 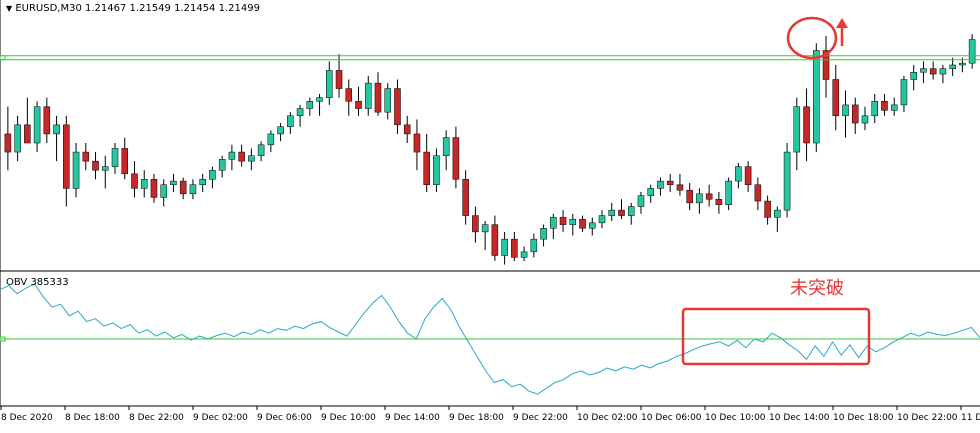 What do you see at coordinates (284, 418) in the screenshot?
I see `time-tick-label: 9 Dec 06:00` at bounding box center [284, 418].